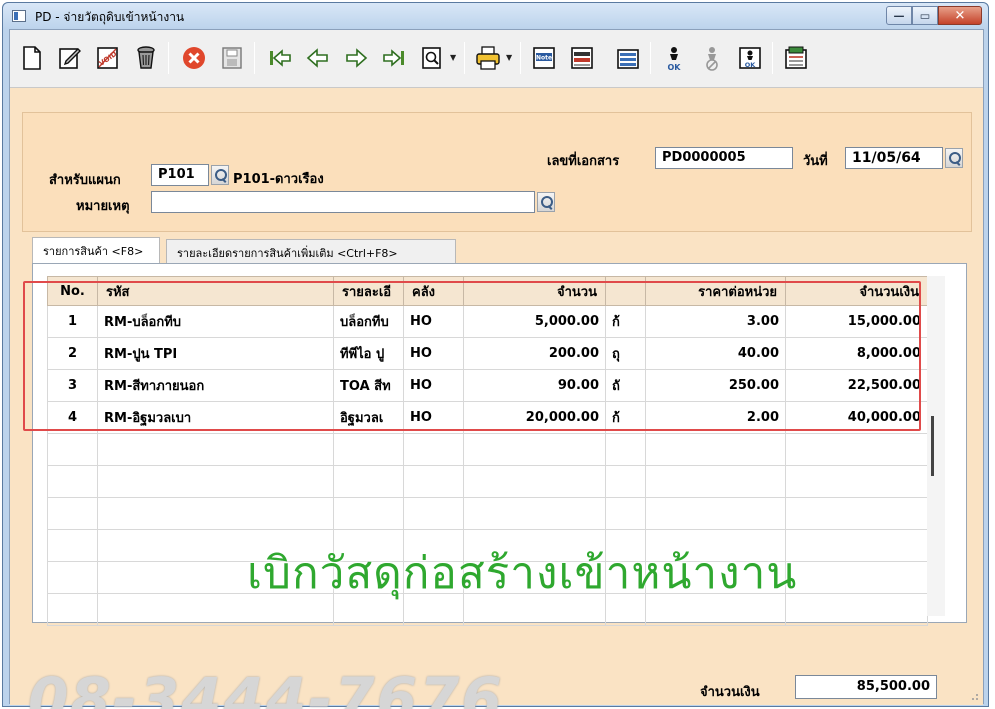  I want to click on dept-label: สำหรับแผนก, so click(85, 180).